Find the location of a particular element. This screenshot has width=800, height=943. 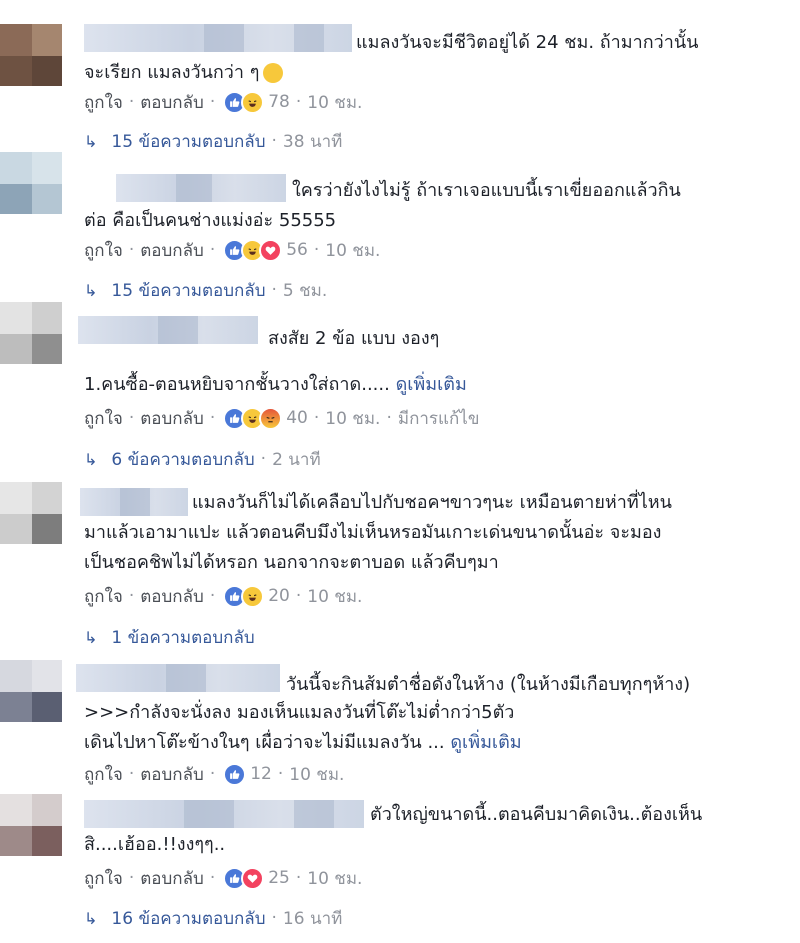

view-replies-link: ↳ 16 ข้อความตอบกลับ · 16 นาที is located at coordinates (213, 918).